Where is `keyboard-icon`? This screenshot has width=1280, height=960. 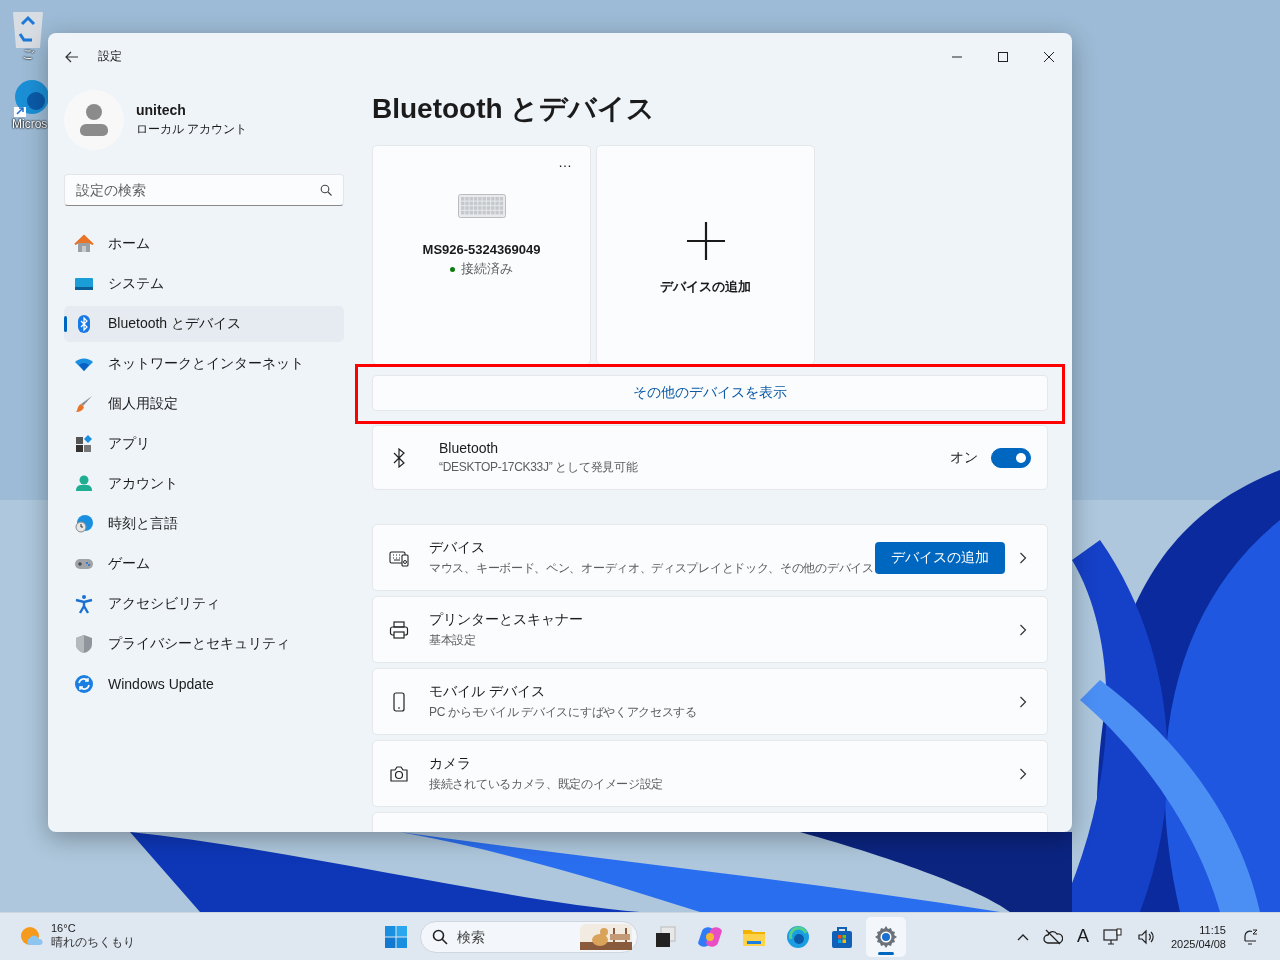
keyboard-icon is located at coordinates (481, 206).